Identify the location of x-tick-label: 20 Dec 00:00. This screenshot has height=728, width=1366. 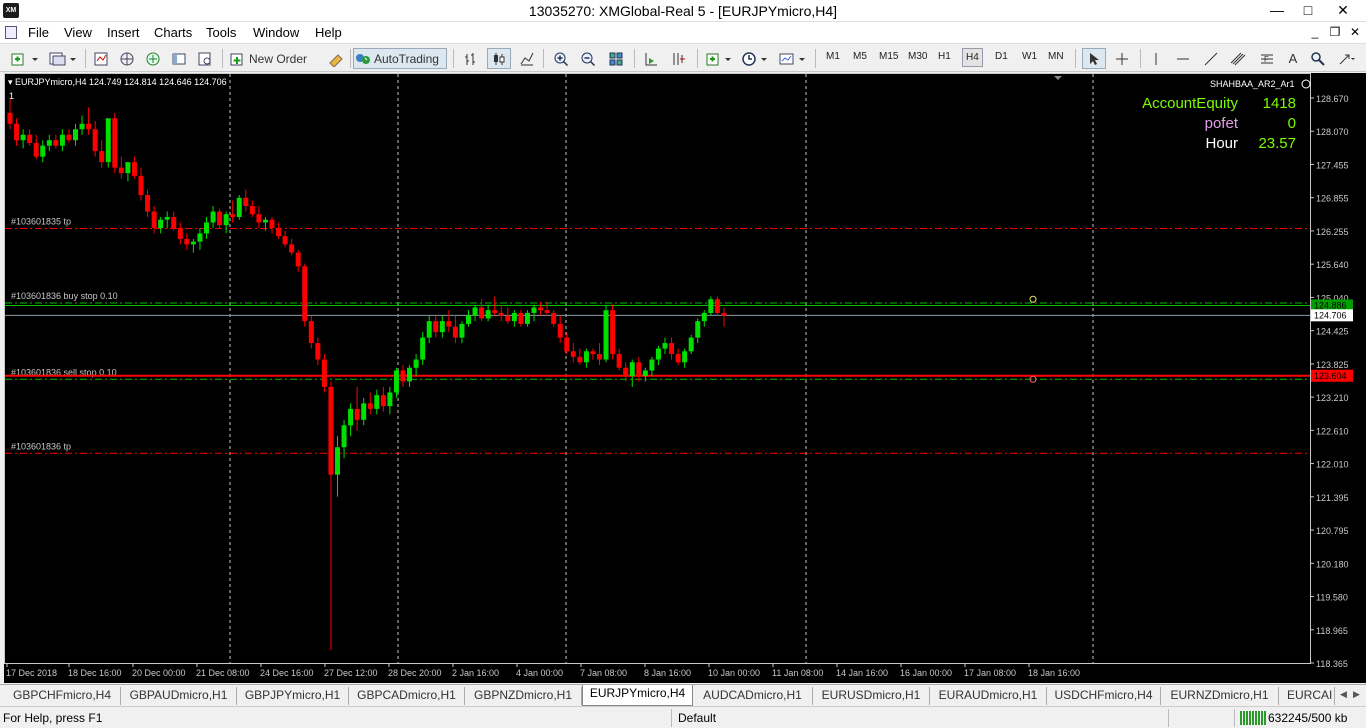
(159, 673).